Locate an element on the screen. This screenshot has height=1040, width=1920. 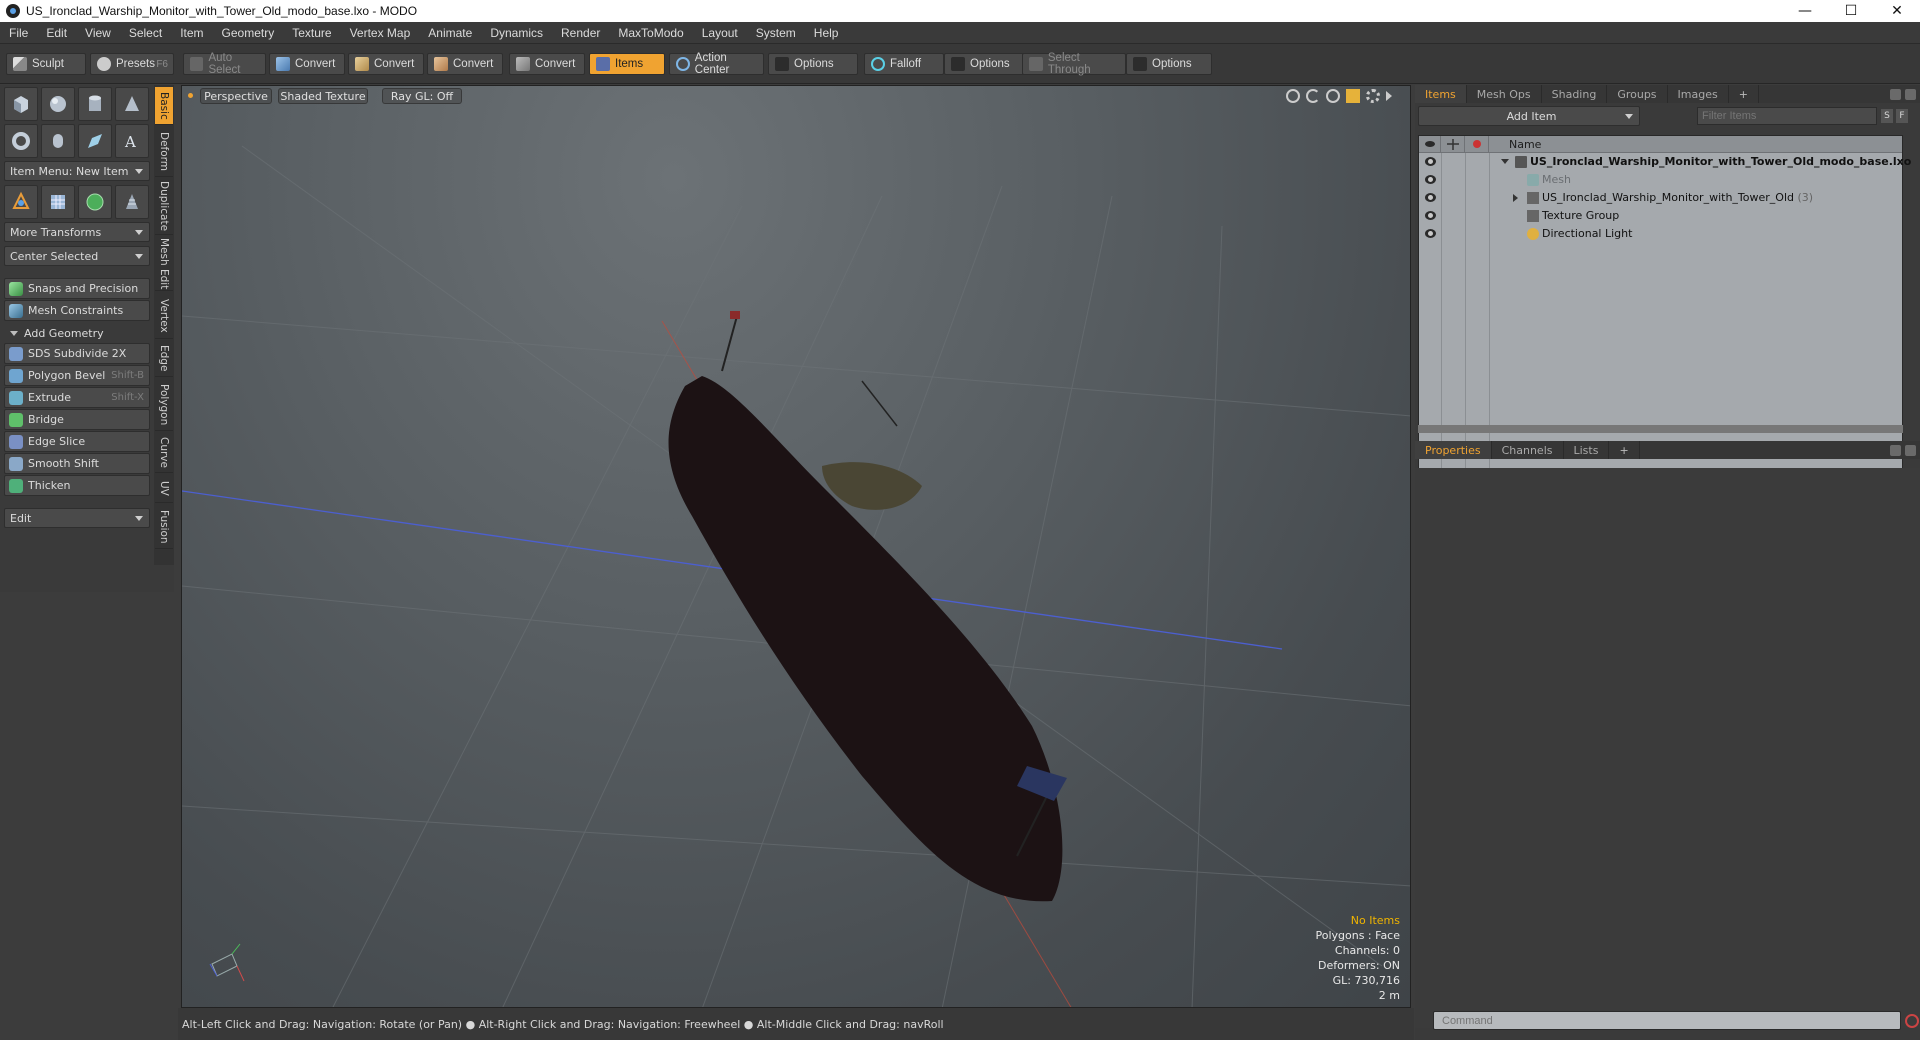
vtab-basic: Basic is located at coordinates (164, 106).